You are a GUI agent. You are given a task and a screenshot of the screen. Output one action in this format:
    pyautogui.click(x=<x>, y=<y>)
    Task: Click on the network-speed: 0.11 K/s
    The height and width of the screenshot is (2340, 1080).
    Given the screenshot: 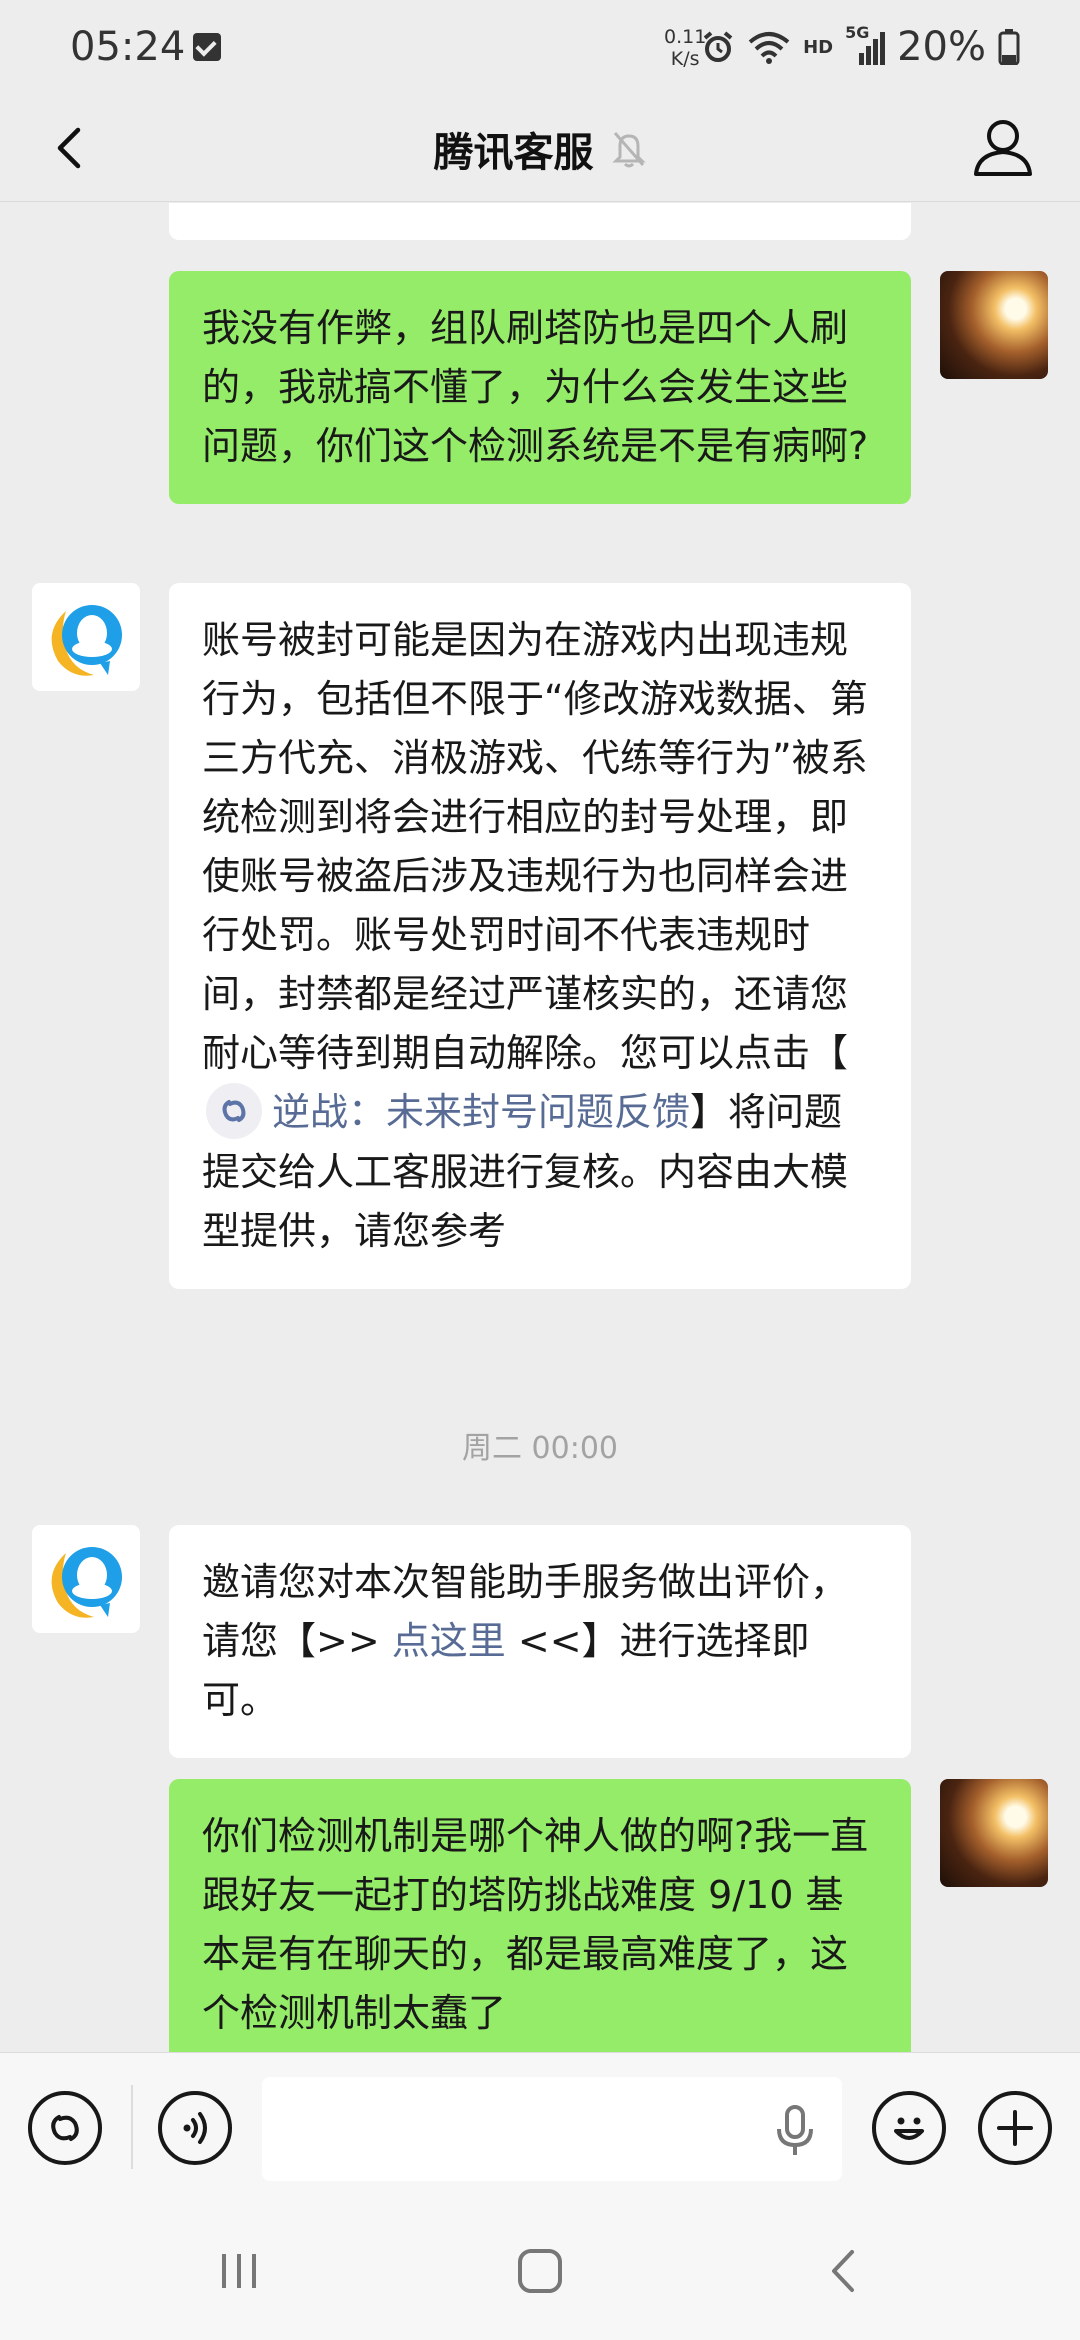 What is the action you would take?
    pyautogui.click(x=685, y=48)
    